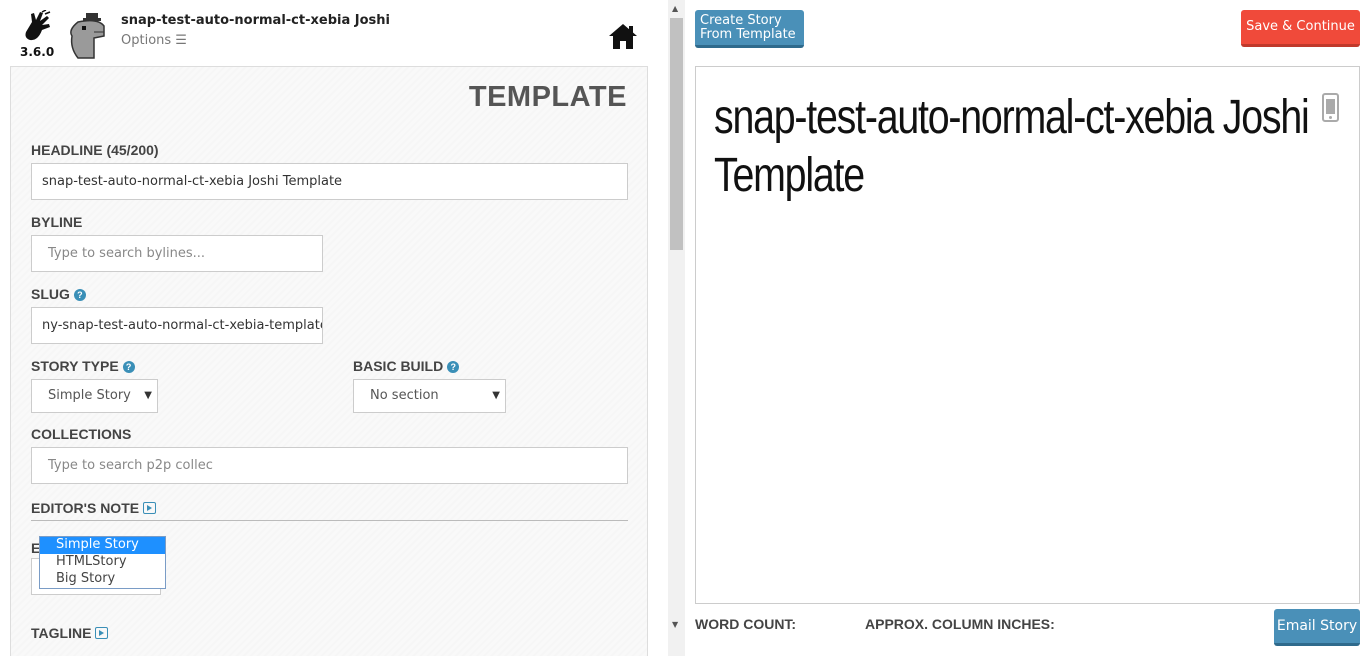 The width and height of the screenshot is (1370, 656). What do you see at coordinates (749, 29) in the screenshot?
I see `create-story-from-template-button: Create Story From Template` at bounding box center [749, 29].